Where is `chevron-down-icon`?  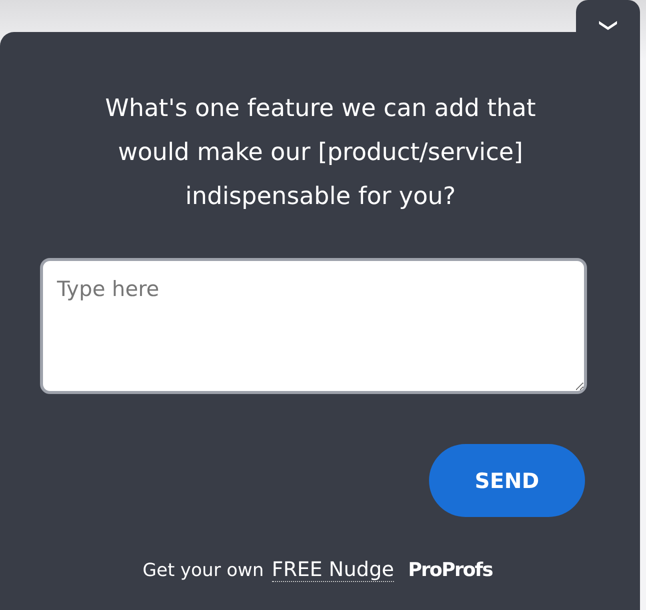
chevron-down-icon is located at coordinates (608, 25).